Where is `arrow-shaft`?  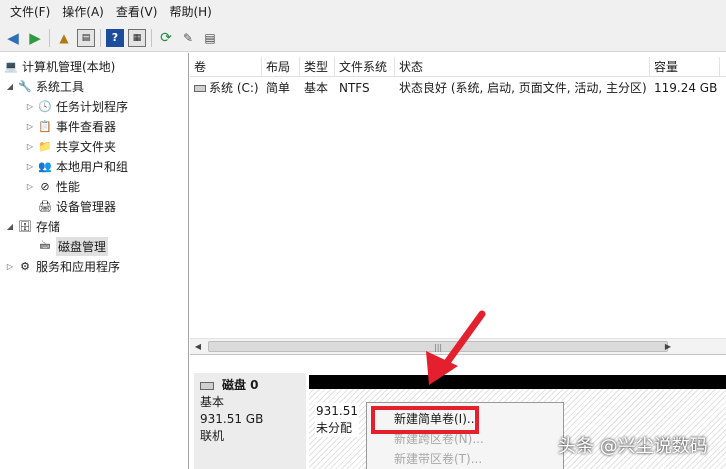
arrow-shaft is located at coordinates (462, 341).